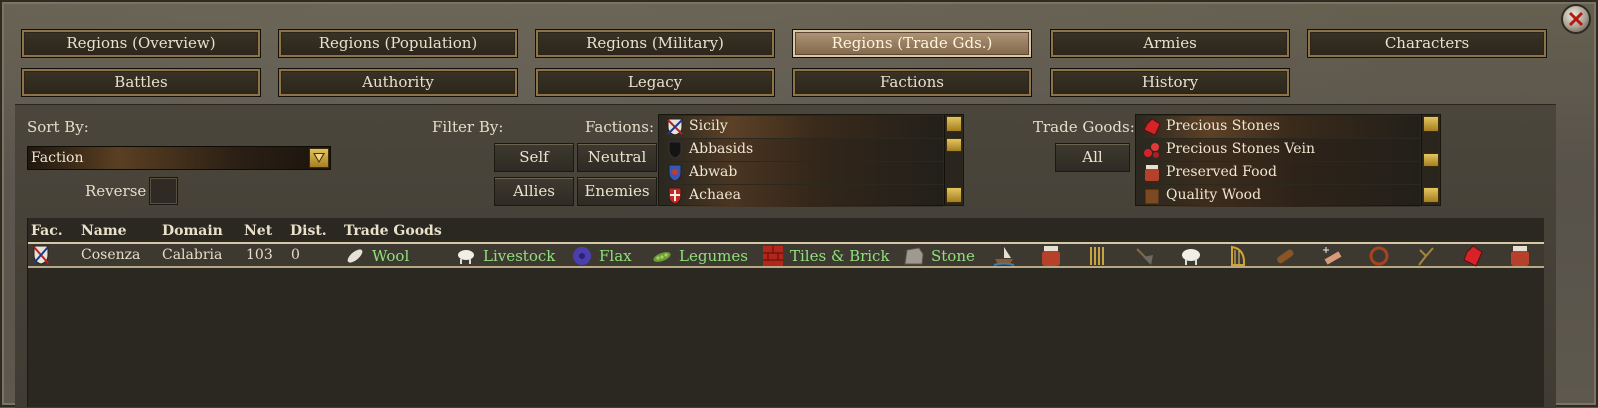 The width and height of the screenshot is (1598, 408). I want to click on list-item: Abbasids, so click(802, 150).